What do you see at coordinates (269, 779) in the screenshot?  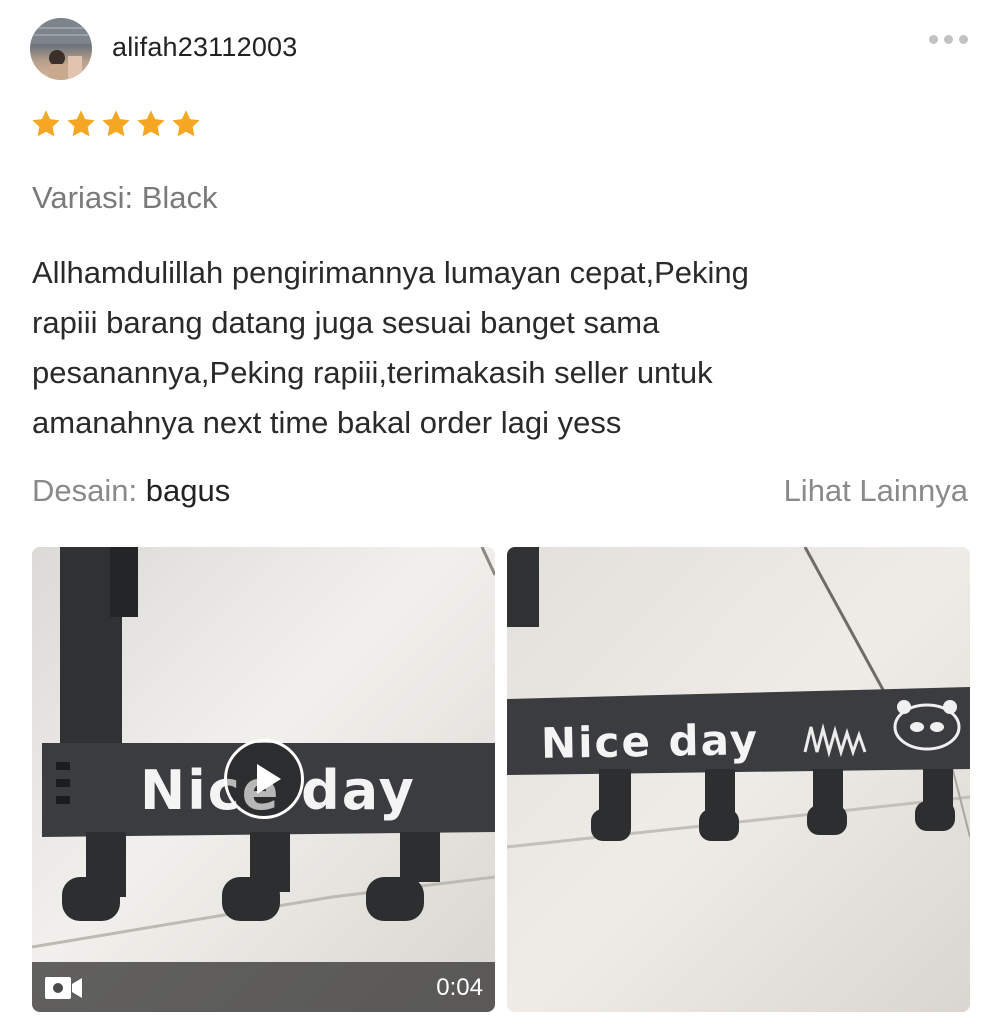 I see `play-icon` at bounding box center [269, 779].